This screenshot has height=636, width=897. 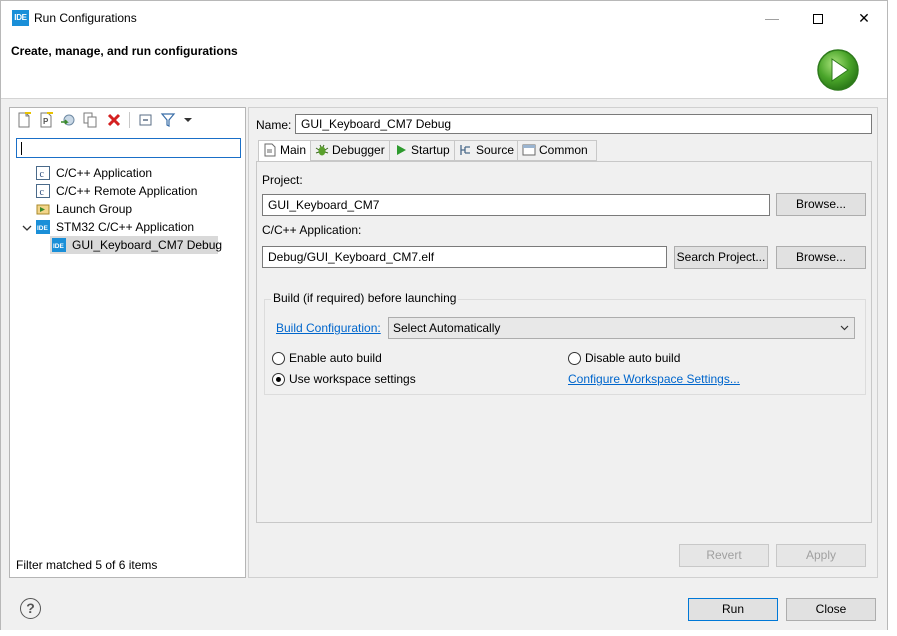 What do you see at coordinates (312, 230) in the screenshot?
I see `application-label: C/C++ Application:` at bounding box center [312, 230].